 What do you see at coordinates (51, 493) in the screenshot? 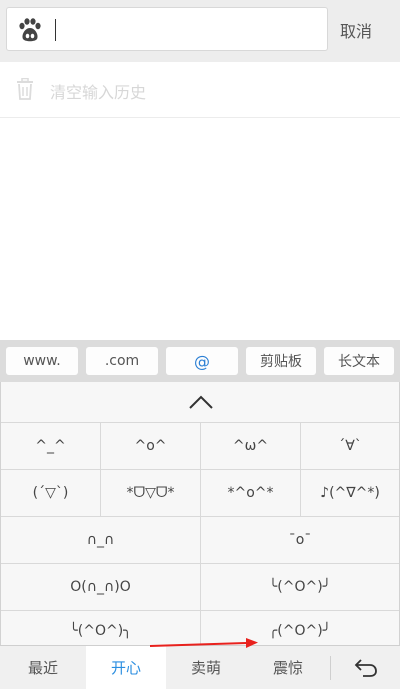
I see `emoticon-item: (´▽`)` at bounding box center [51, 493].